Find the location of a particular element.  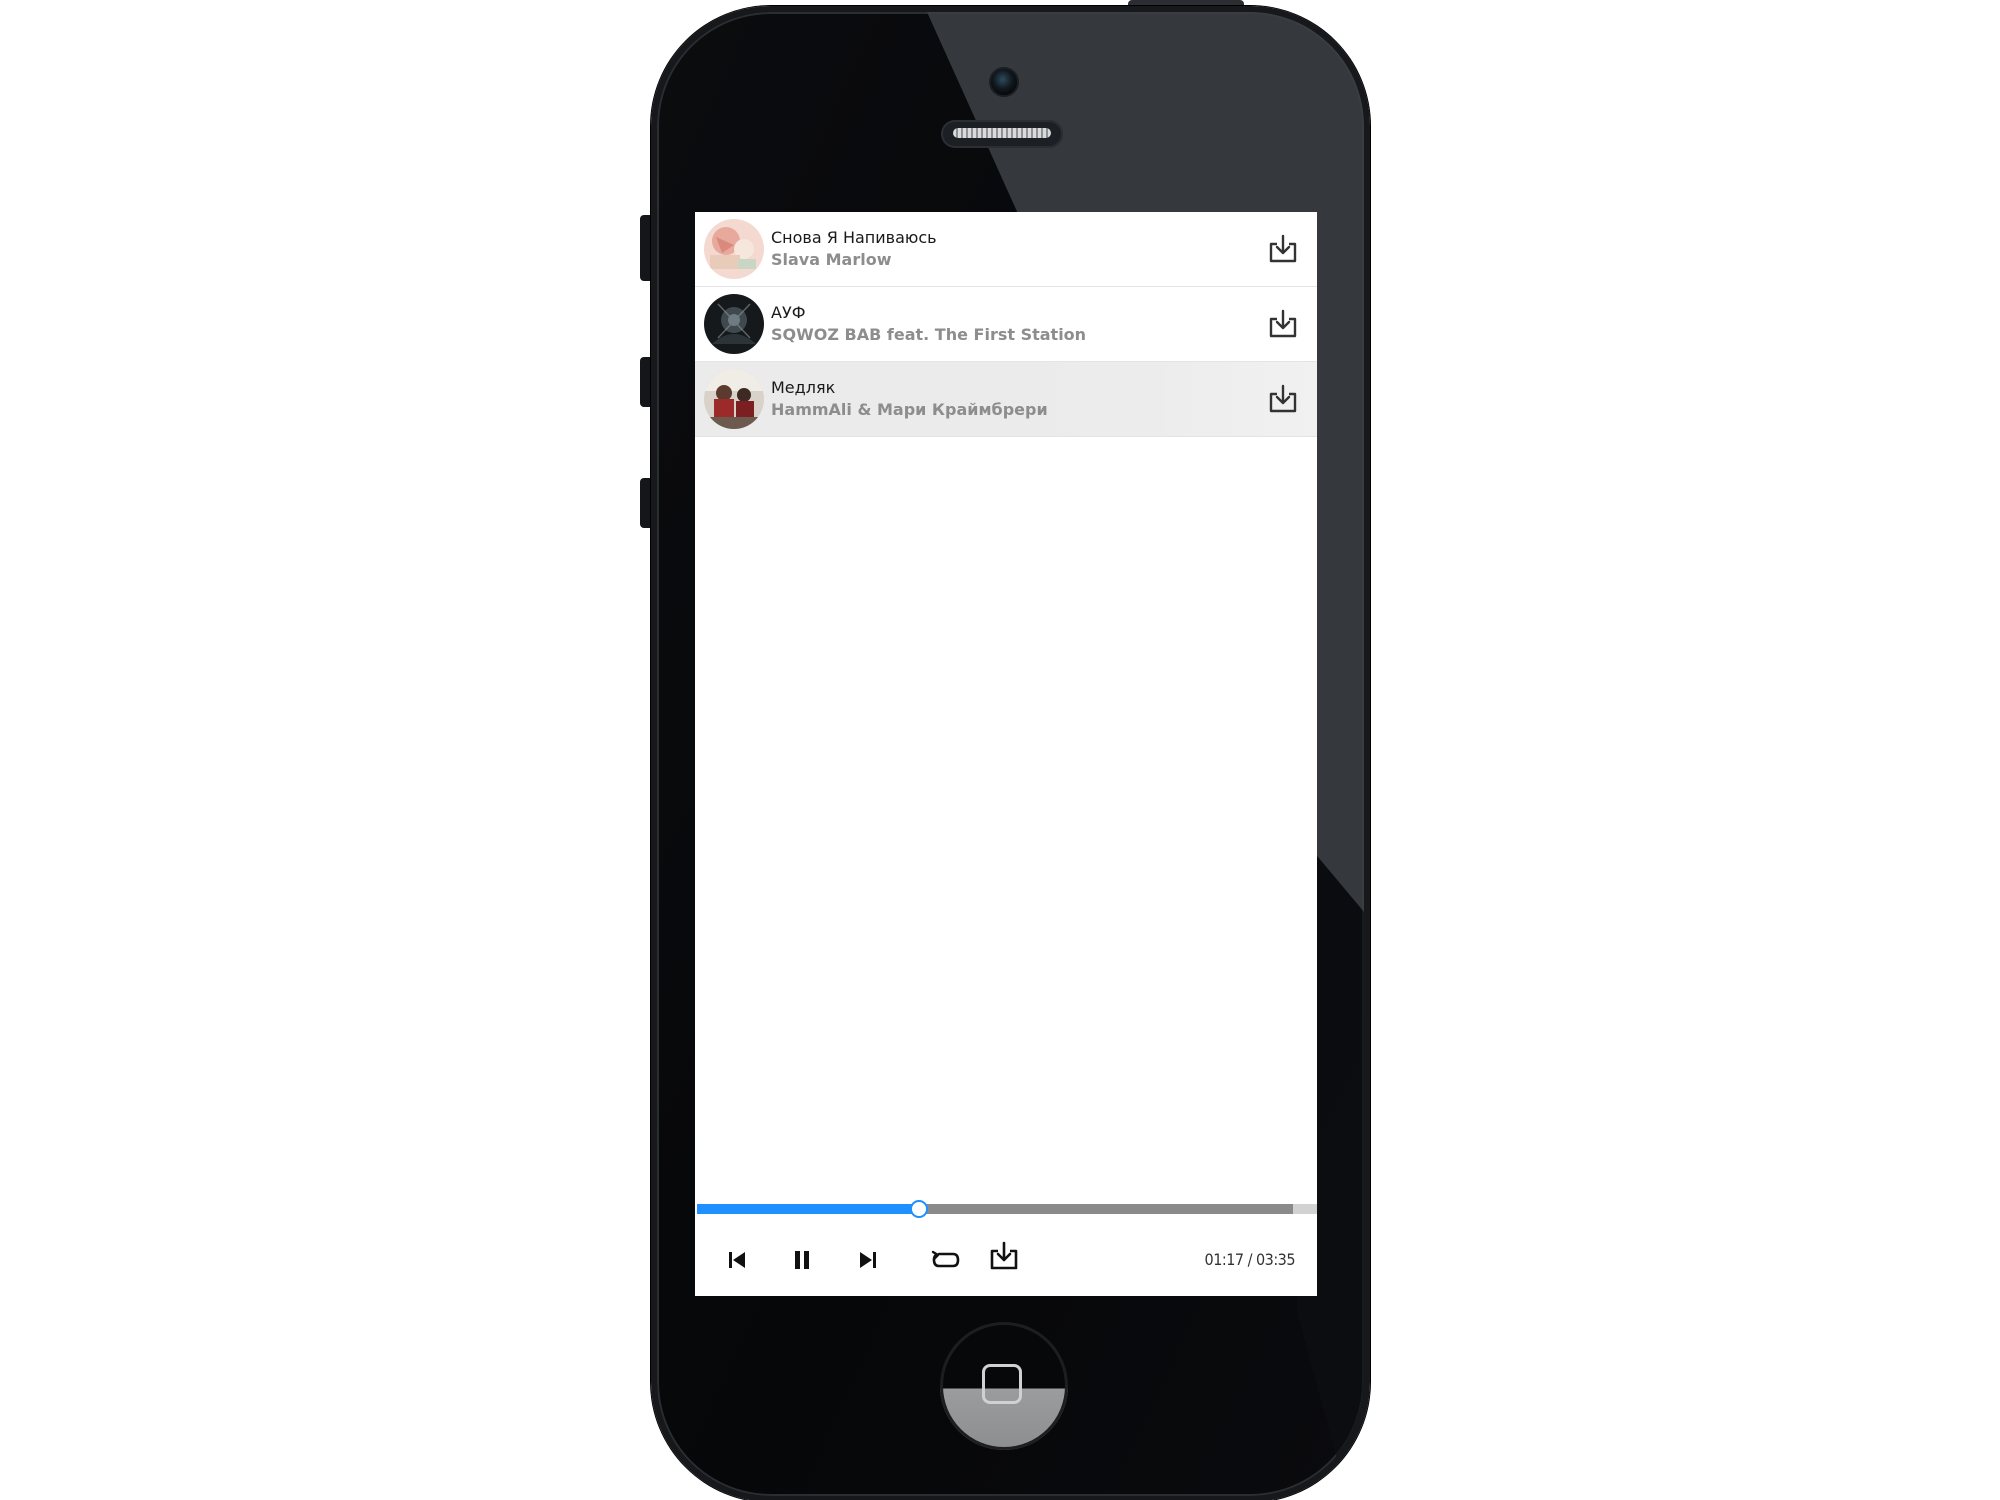

pause-icon is located at coordinates (802, 1260).